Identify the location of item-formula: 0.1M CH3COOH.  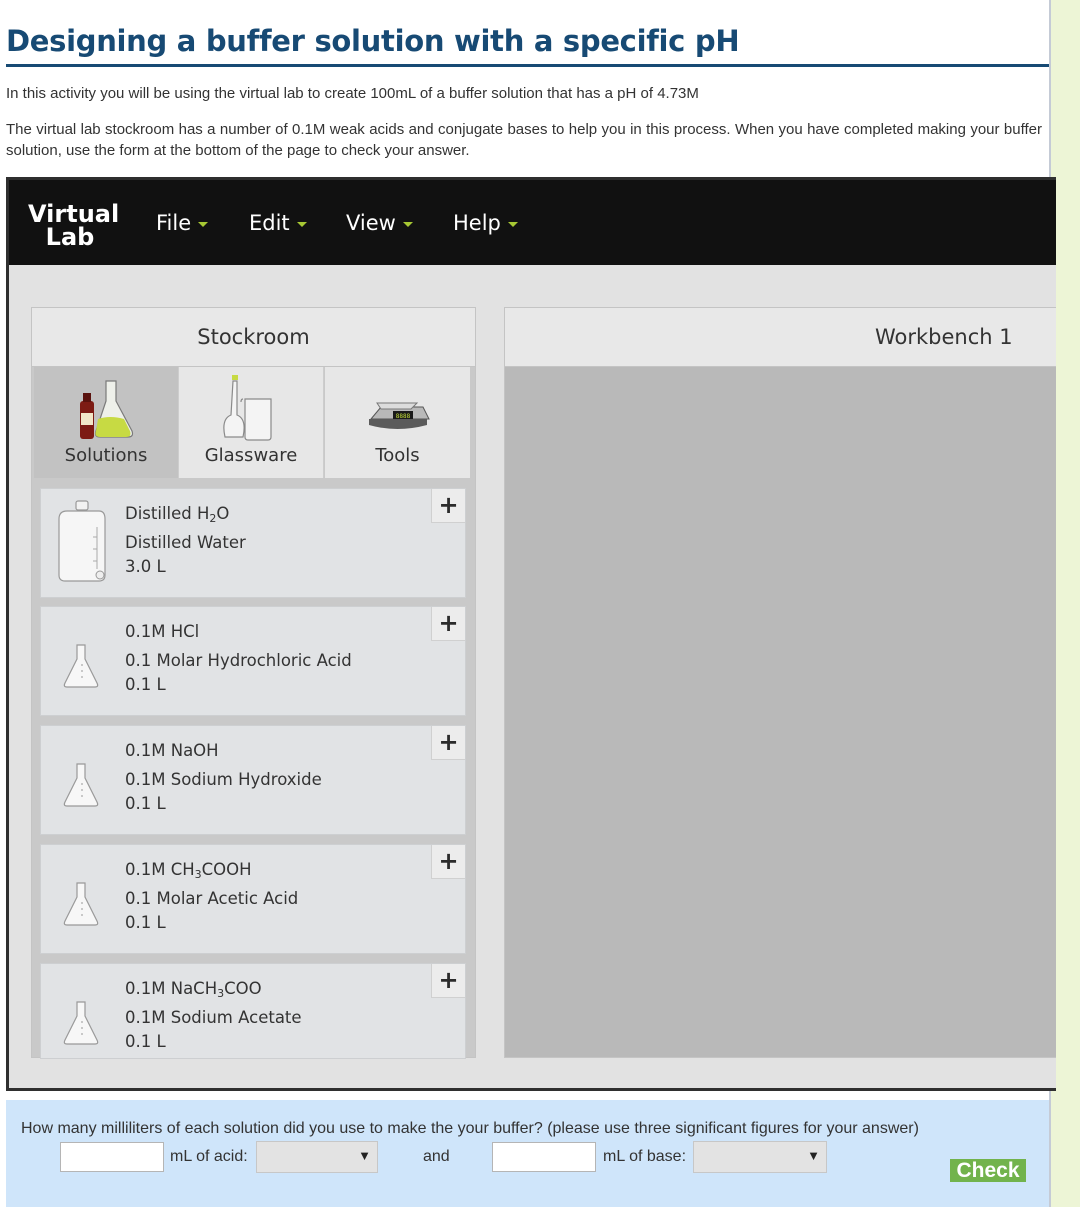
(188, 870).